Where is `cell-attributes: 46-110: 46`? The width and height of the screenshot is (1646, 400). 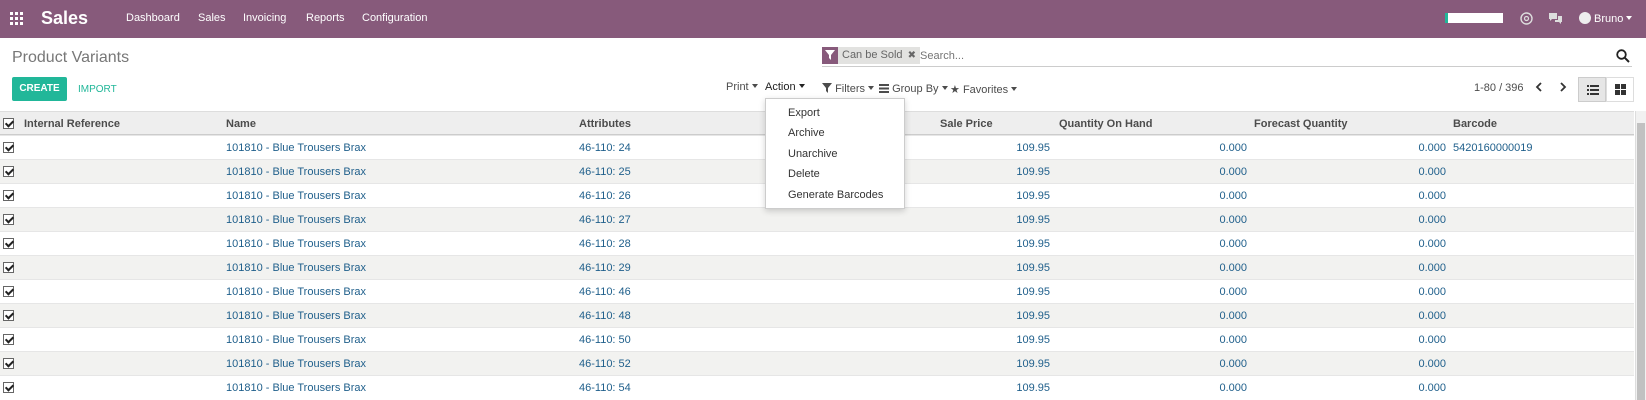 cell-attributes: 46-110: 46 is located at coordinates (605, 292).